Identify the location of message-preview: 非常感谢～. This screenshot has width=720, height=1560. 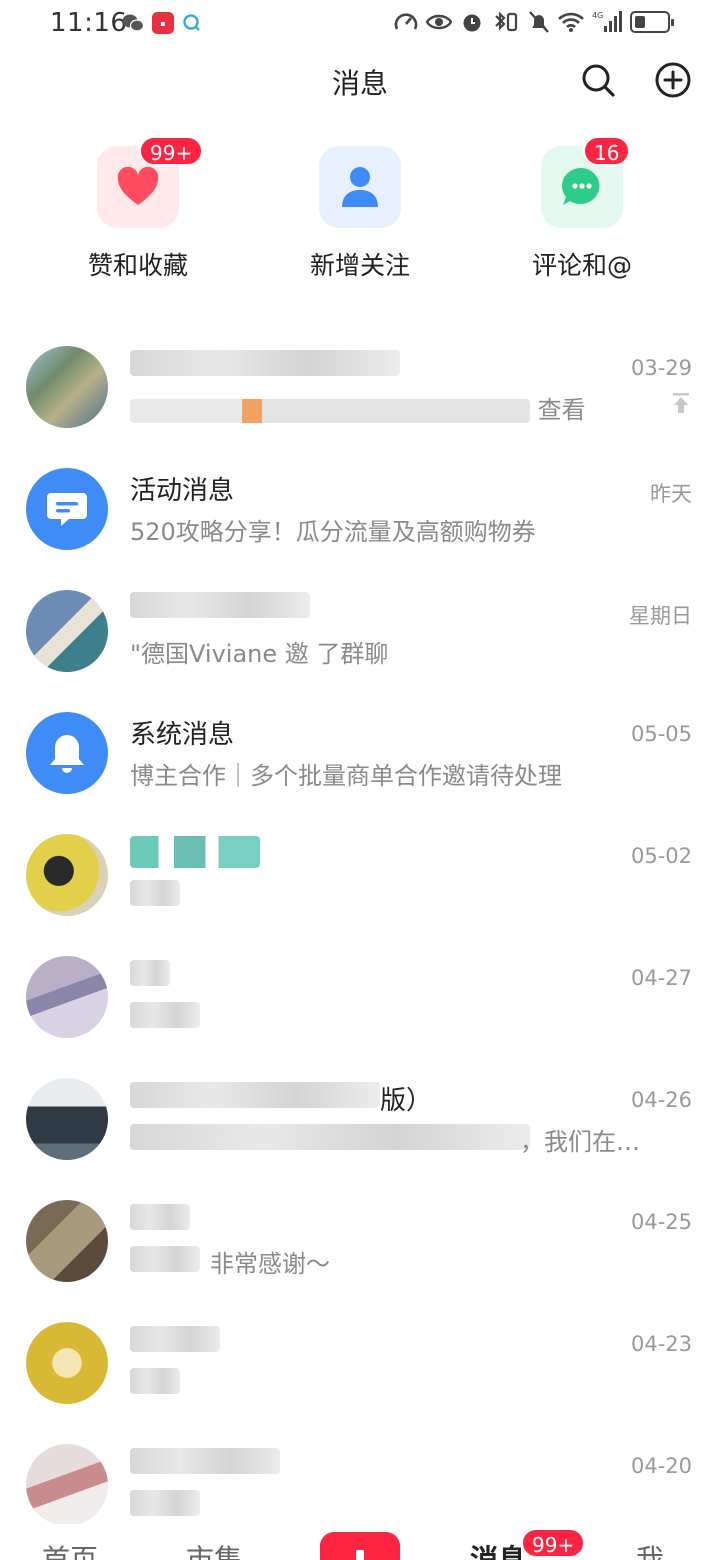
(270, 1264).